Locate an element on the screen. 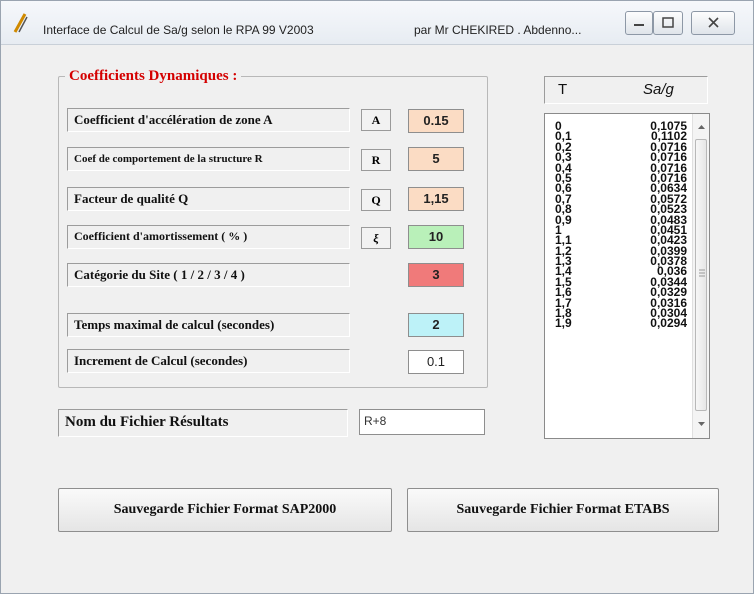  increment-value: 0.1 is located at coordinates (436, 362).